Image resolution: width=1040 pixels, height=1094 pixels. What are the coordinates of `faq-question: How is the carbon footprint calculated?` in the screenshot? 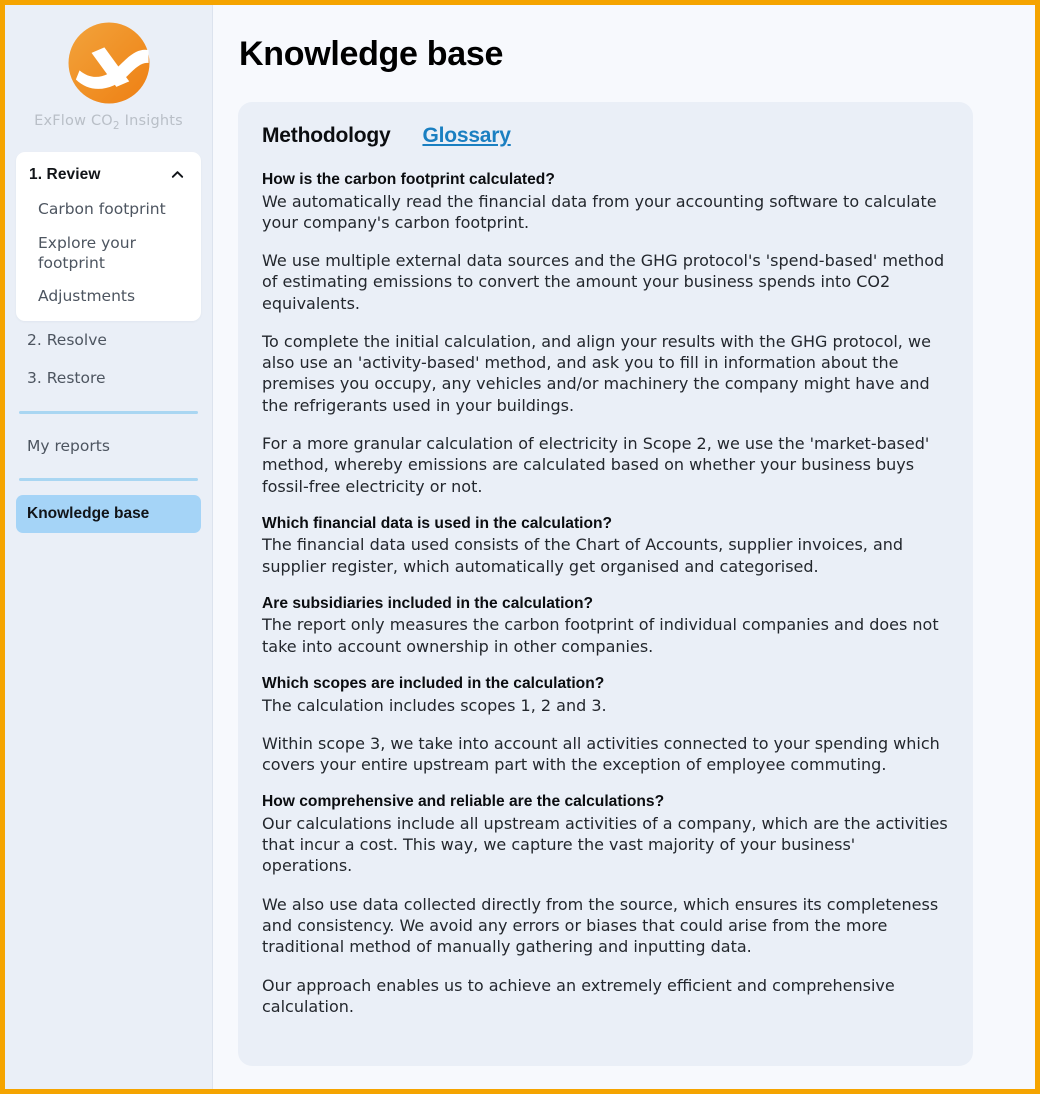 It's located at (408, 179).